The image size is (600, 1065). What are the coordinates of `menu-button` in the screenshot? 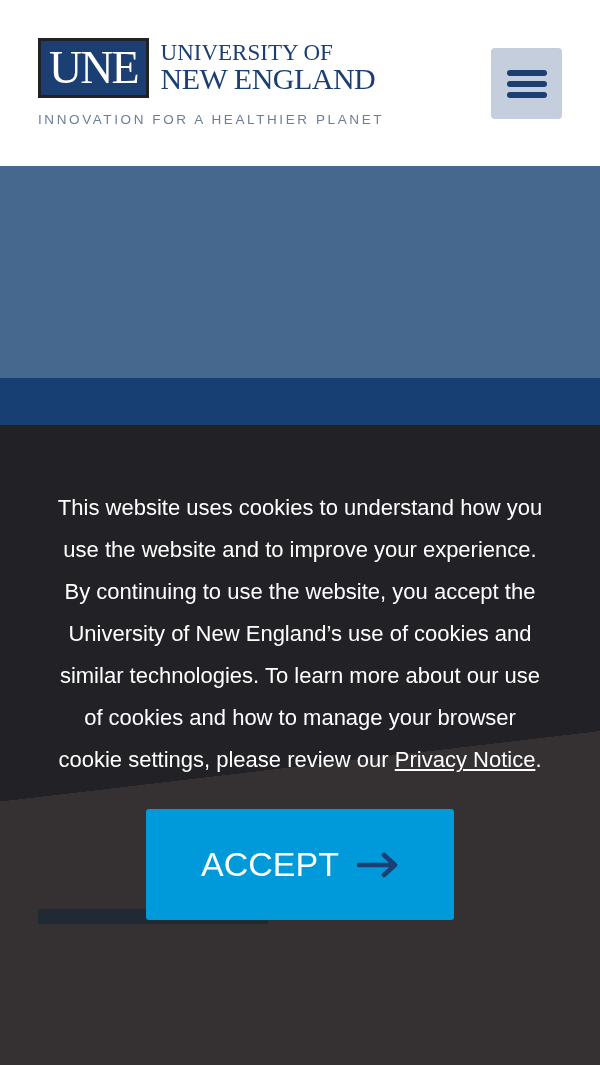 It's located at (526, 83).